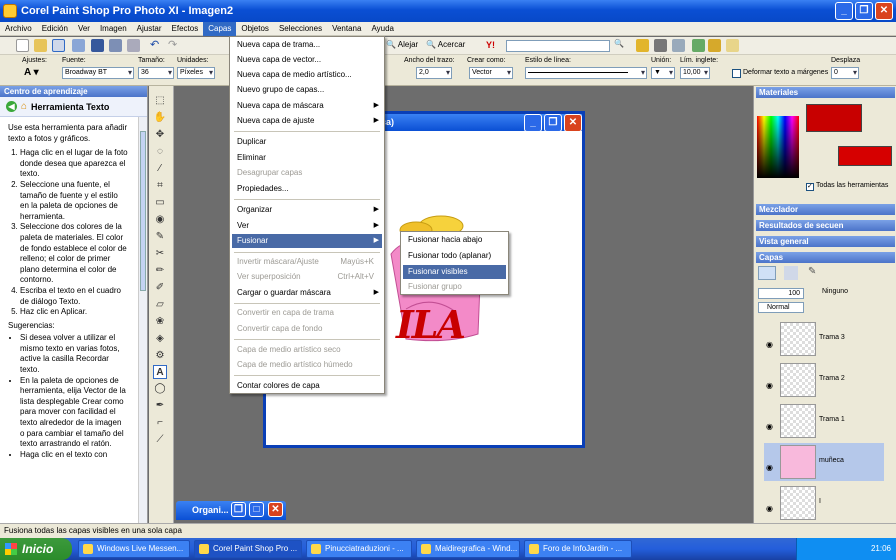  What do you see at coordinates (36, 549) in the screenshot?
I see `start-button: Inicio` at bounding box center [36, 549].